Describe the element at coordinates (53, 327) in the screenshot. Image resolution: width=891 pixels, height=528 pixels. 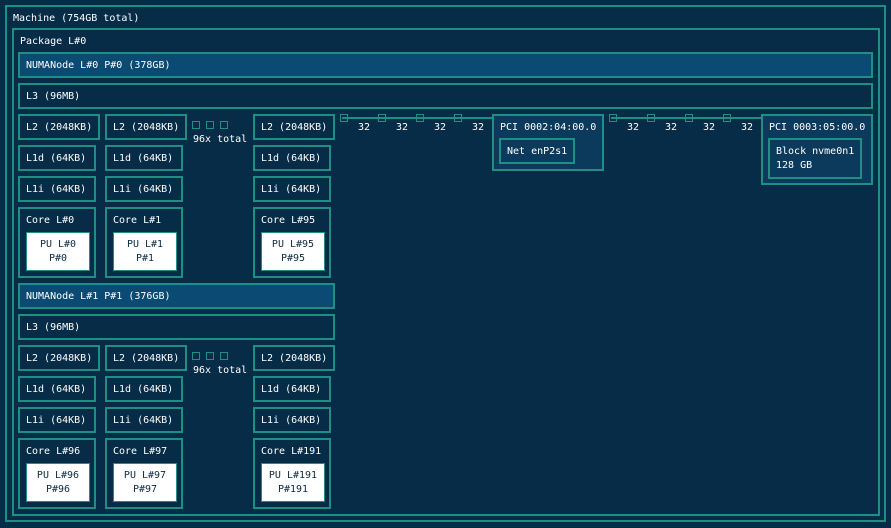
I see `l3-cache-1-label: L3 (96MB)` at that location.